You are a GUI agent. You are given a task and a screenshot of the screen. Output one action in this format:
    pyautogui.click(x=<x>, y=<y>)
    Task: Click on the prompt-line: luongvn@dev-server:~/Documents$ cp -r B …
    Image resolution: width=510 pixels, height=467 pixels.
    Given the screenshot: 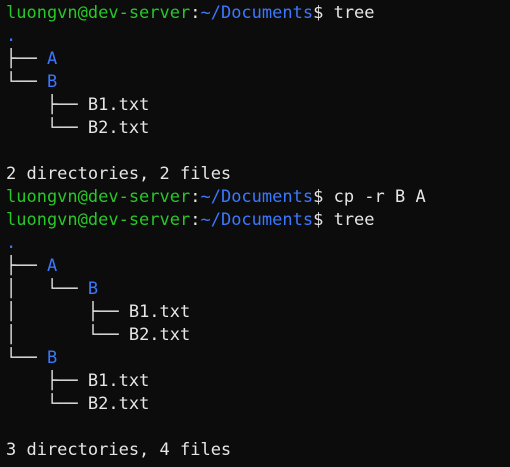 What is the action you would take?
    pyautogui.click(x=258, y=197)
    